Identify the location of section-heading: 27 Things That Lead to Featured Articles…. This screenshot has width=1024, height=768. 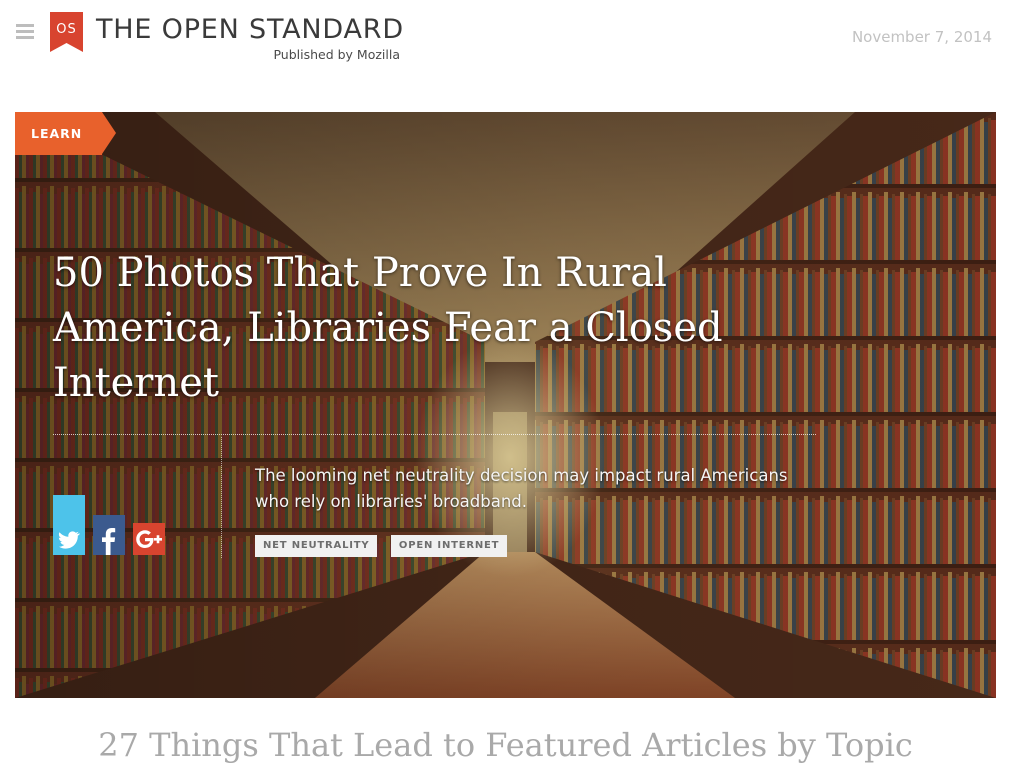
(505, 745).